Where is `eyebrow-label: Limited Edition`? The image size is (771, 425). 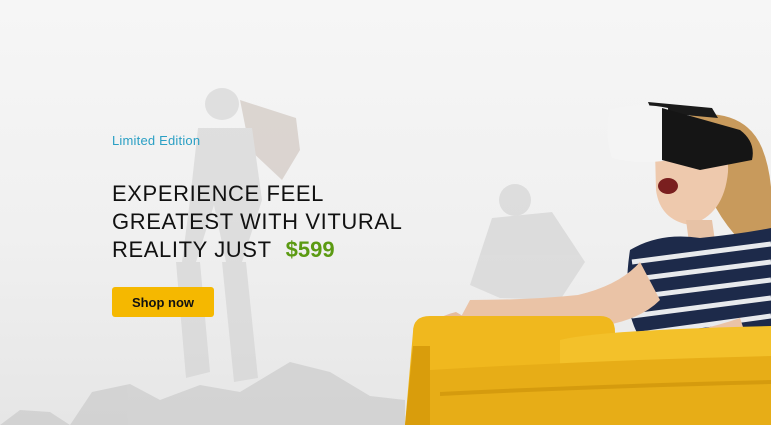
eyebrow-label: Limited Edition is located at coordinates (156, 140).